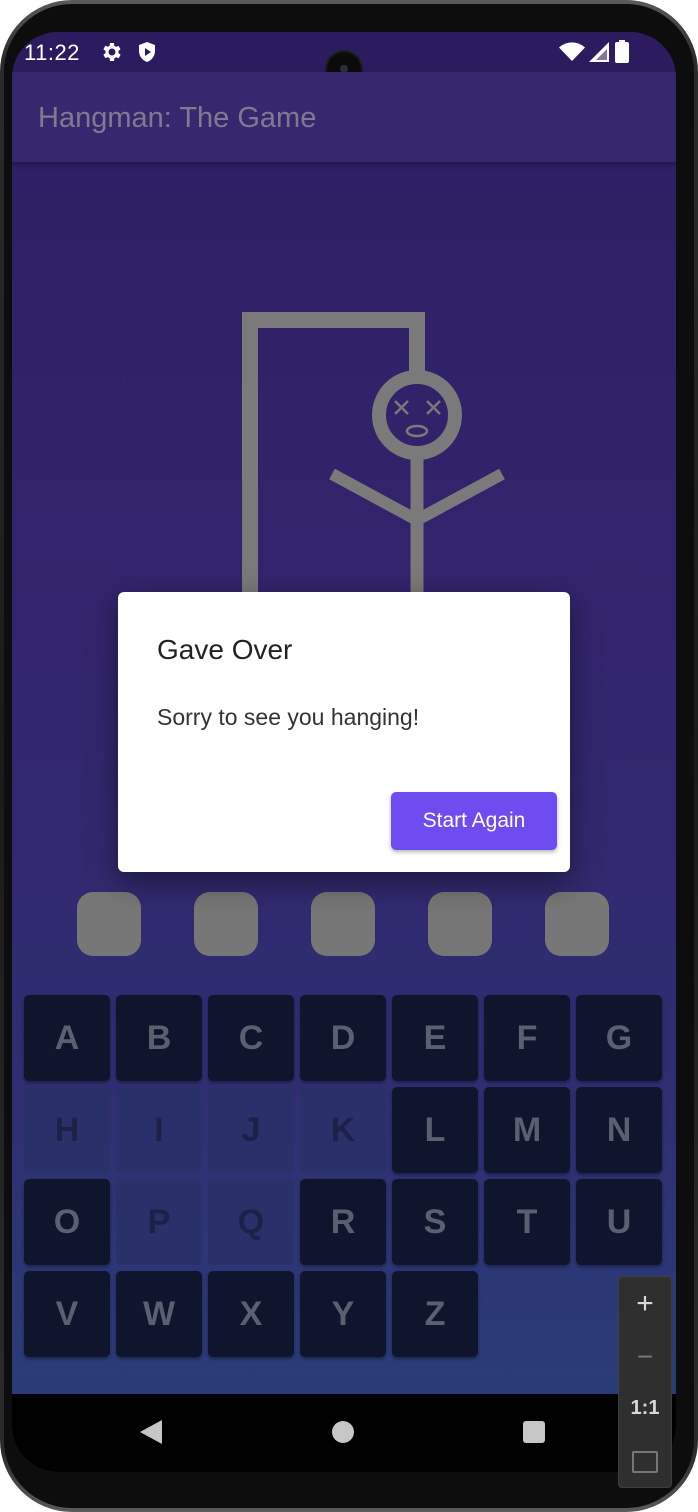 Image resolution: width=698 pixels, height=1512 pixels. Describe the element at coordinates (112, 52) in the screenshot. I see `gear-icon` at that location.